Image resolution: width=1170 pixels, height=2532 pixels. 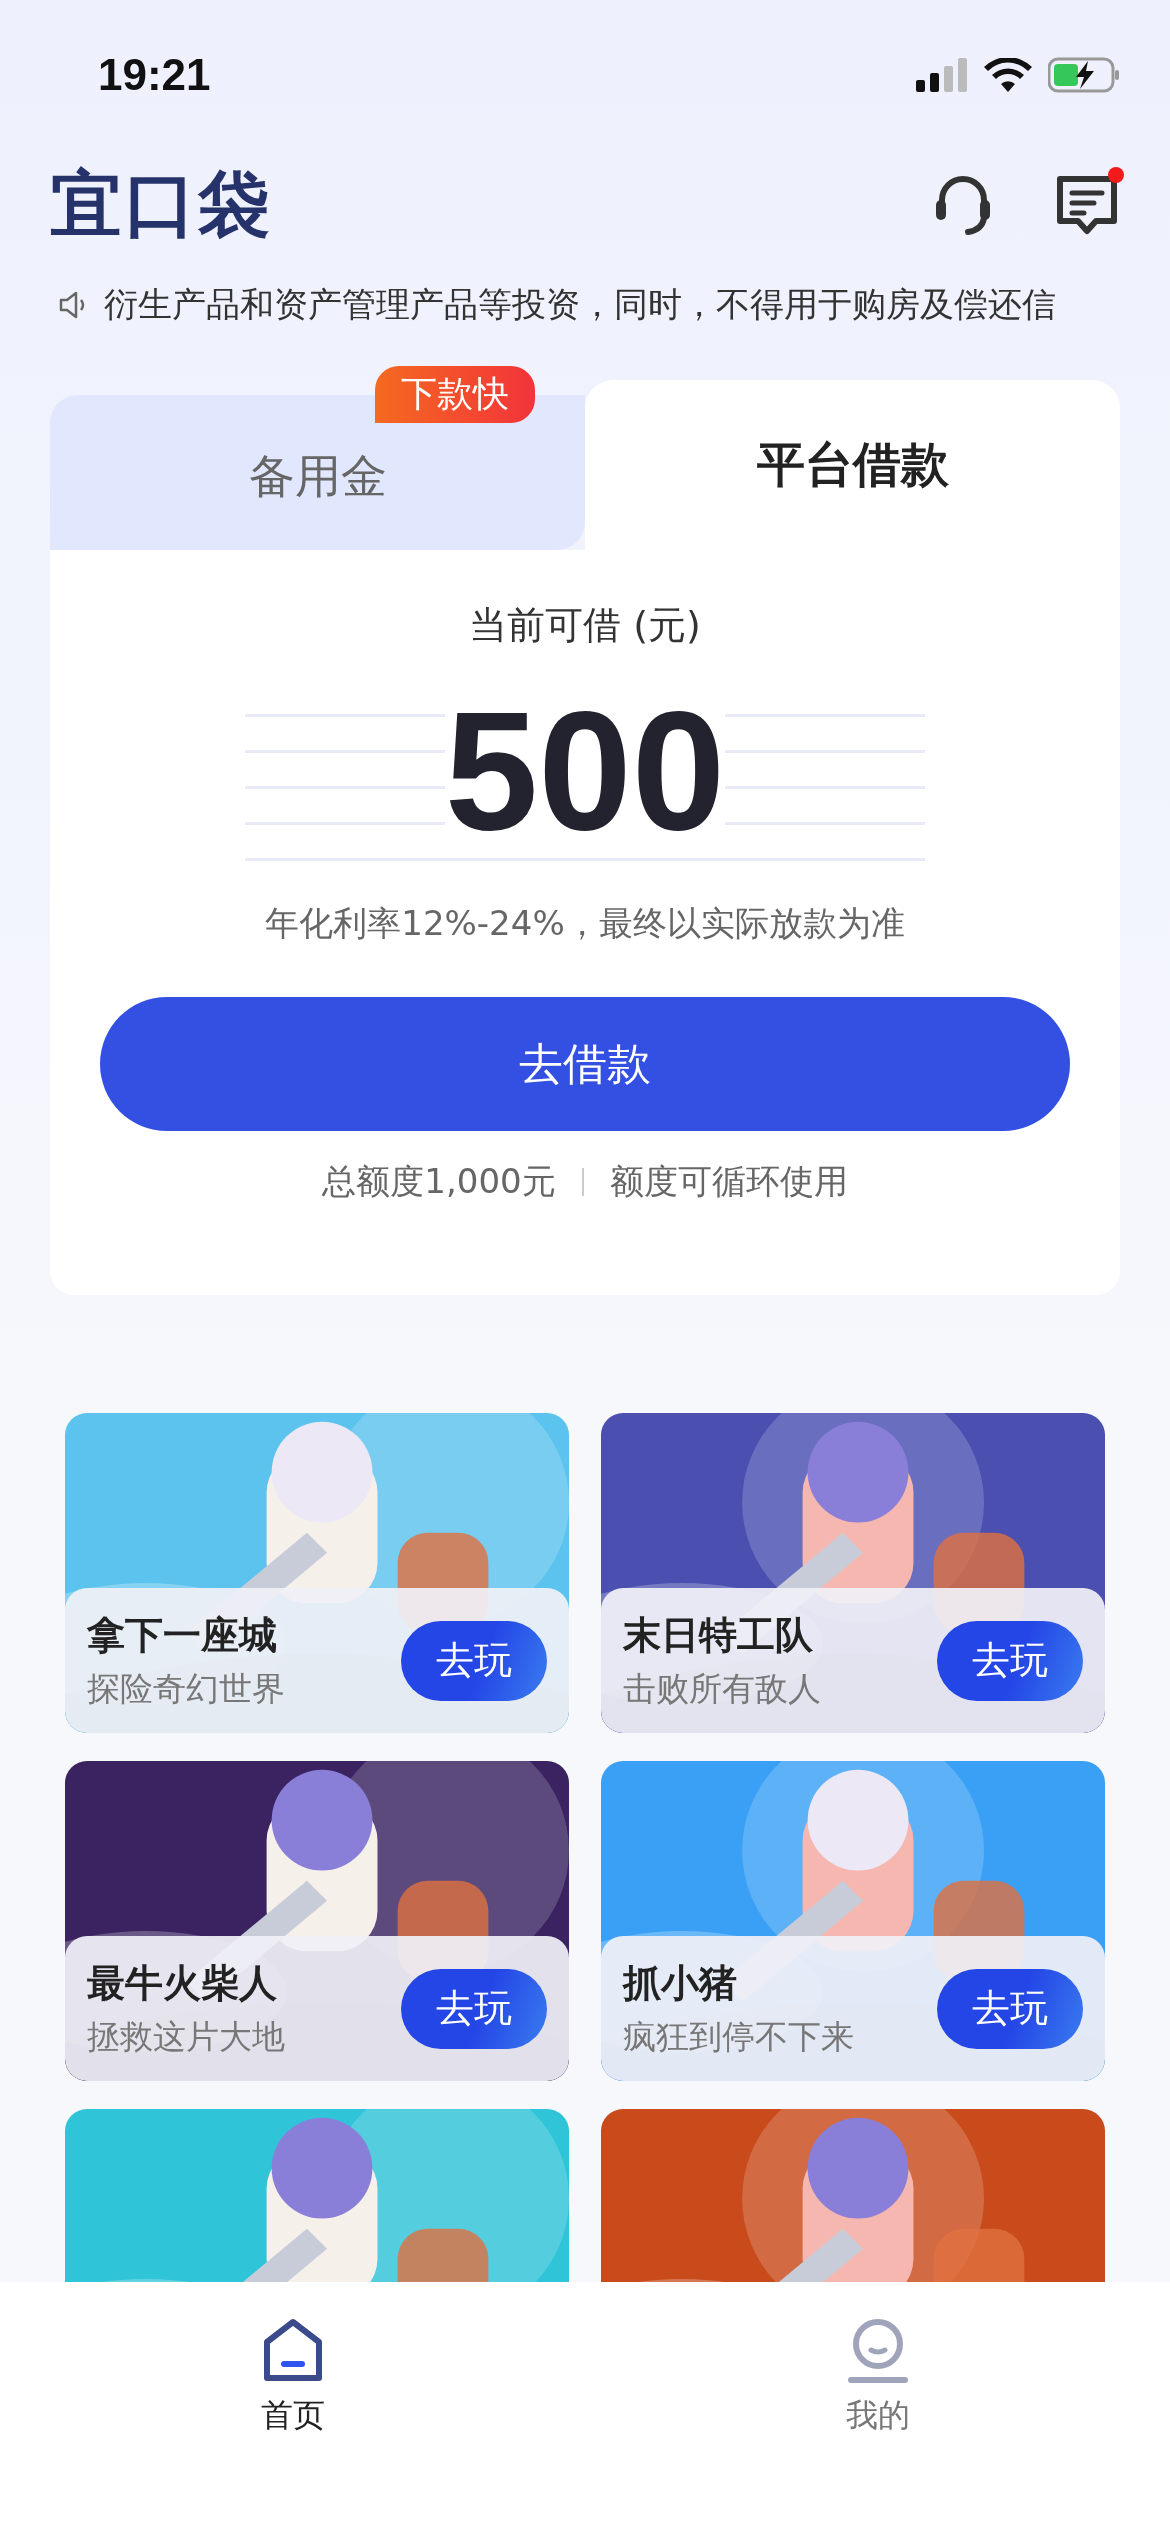 What do you see at coordinates (718, 1635) in the screenshot?
I see `game-title: 末日特工队` at bounding box center [718, 1635].